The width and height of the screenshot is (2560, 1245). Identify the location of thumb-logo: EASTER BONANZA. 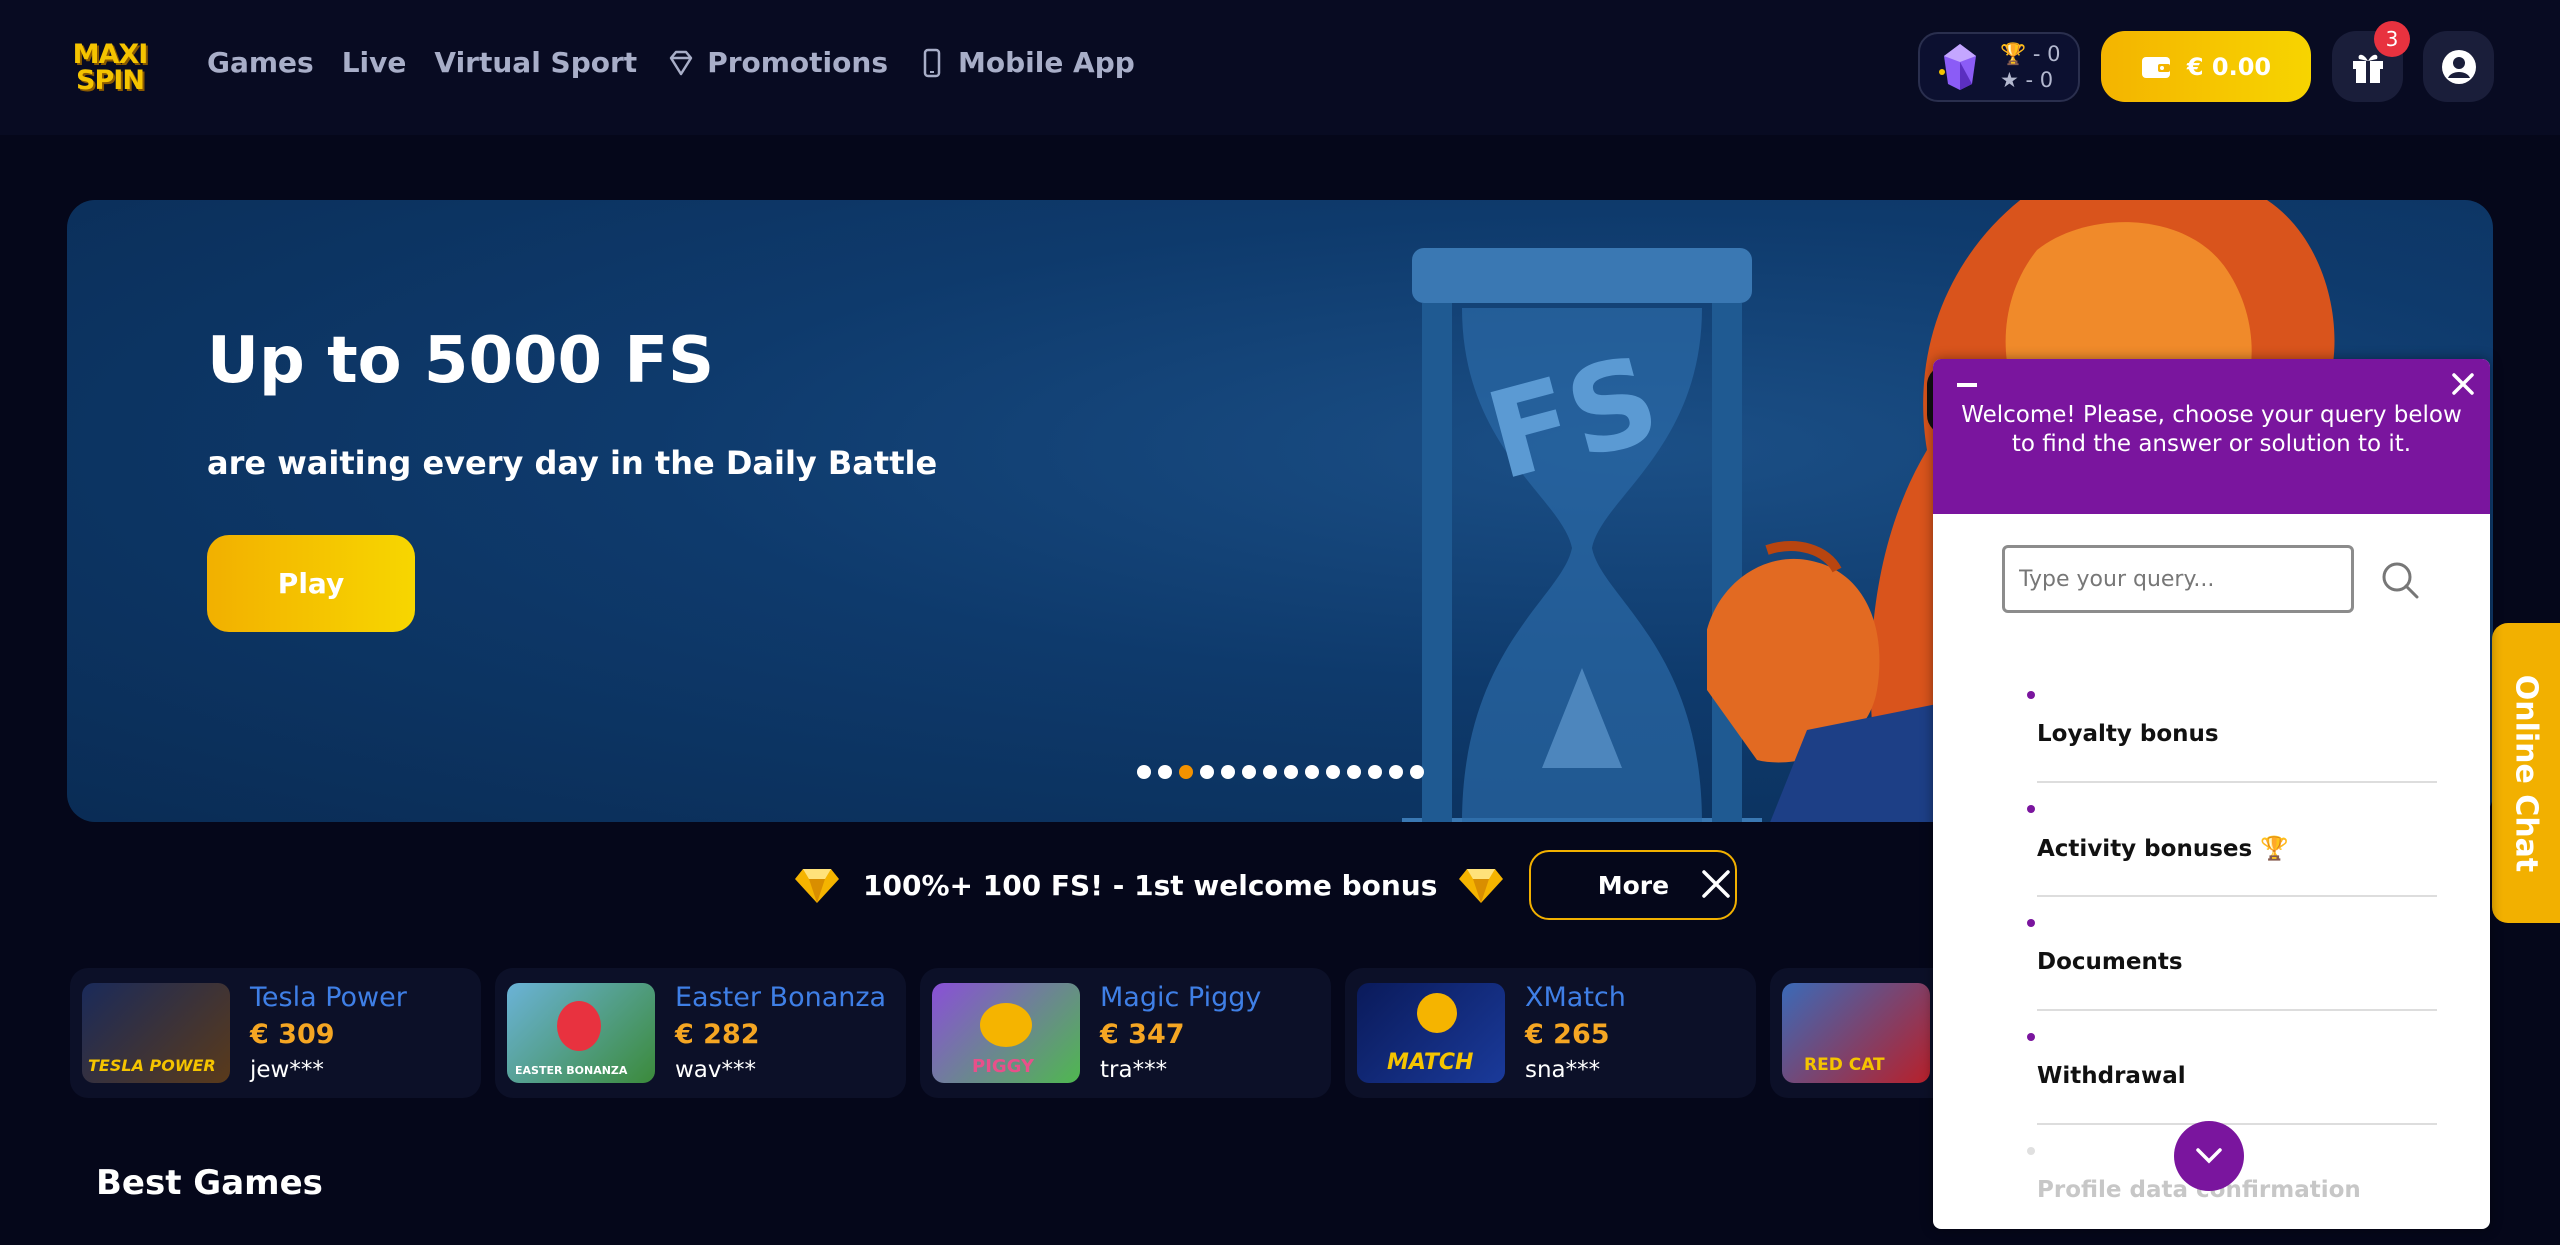
(571, 1070).